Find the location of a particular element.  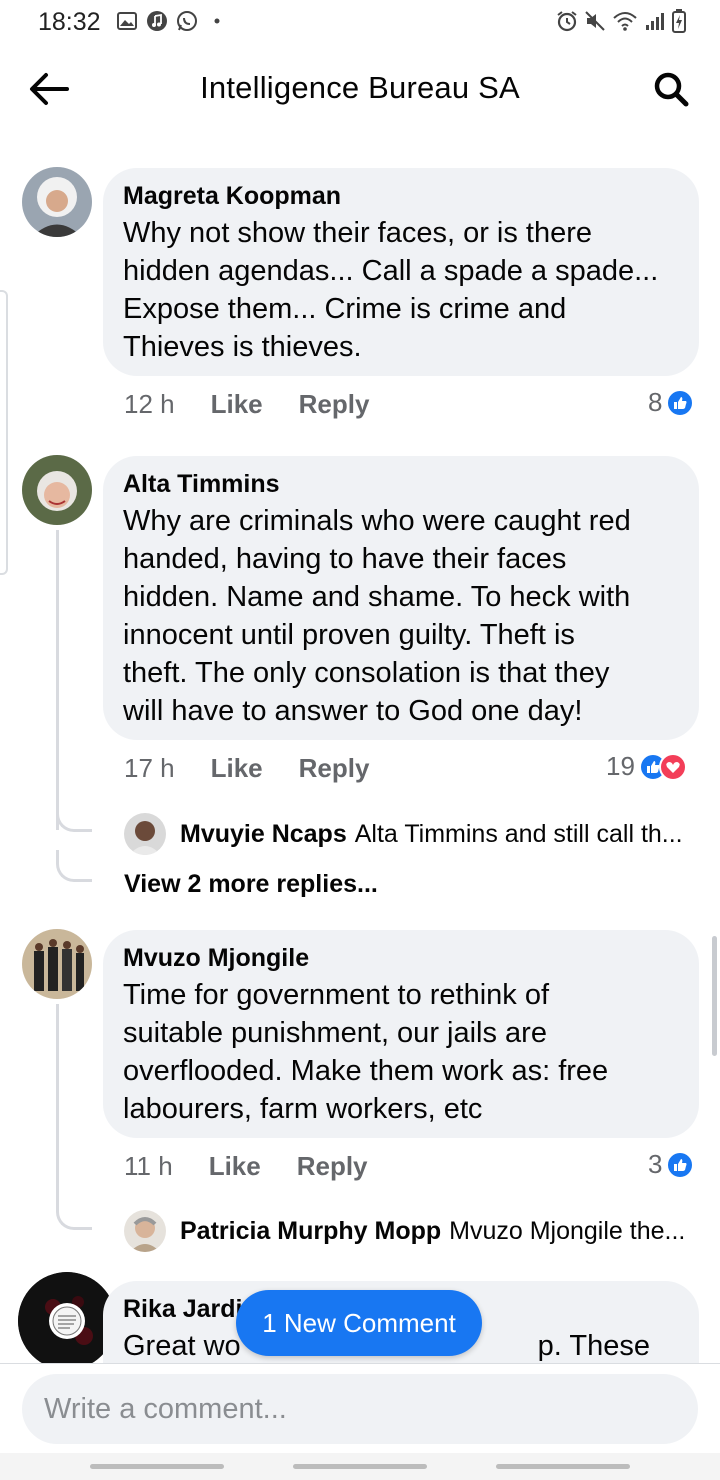

nav-home-button is located at coordinates (360, 1466).